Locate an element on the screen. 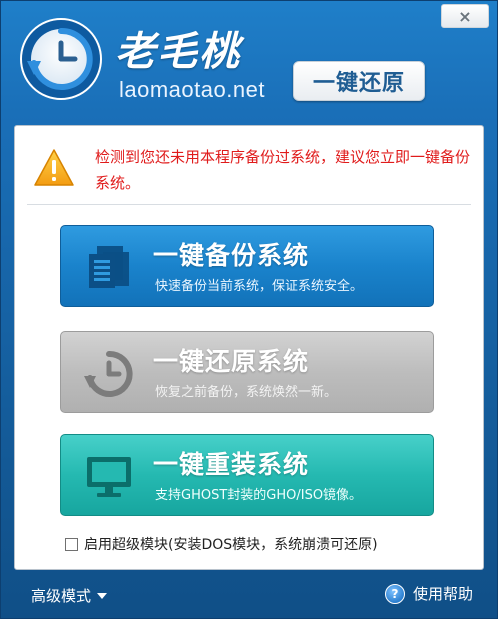 The image size is (498, 619). warning-message: 检测到您还未用本程序备份过系统，建议您立即一键备份系统。 is located at coordinates (253, 167).